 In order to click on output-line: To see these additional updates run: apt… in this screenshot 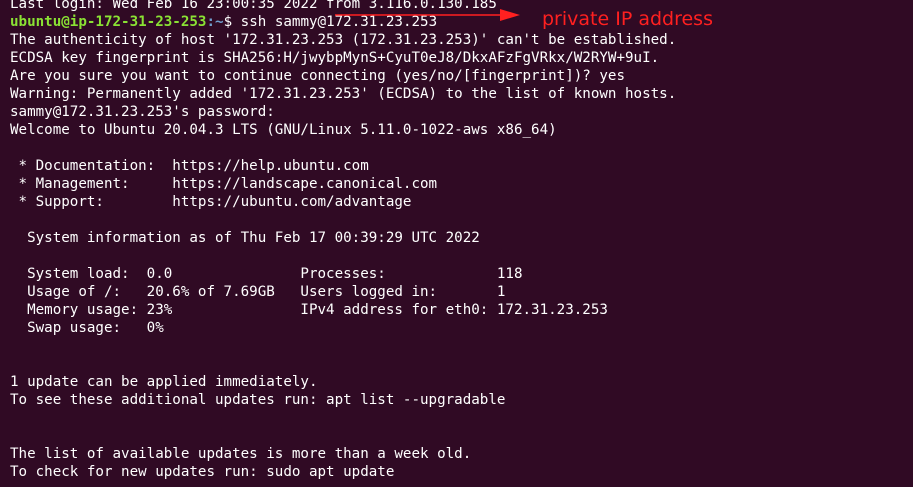, I will do `click(258, 400)`.